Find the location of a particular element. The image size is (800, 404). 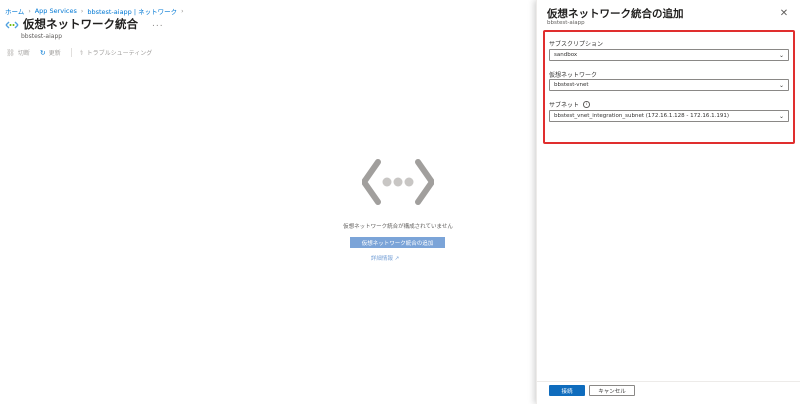

vnet-label: 仮想ネットワーク is located at coordinates (573, 74).